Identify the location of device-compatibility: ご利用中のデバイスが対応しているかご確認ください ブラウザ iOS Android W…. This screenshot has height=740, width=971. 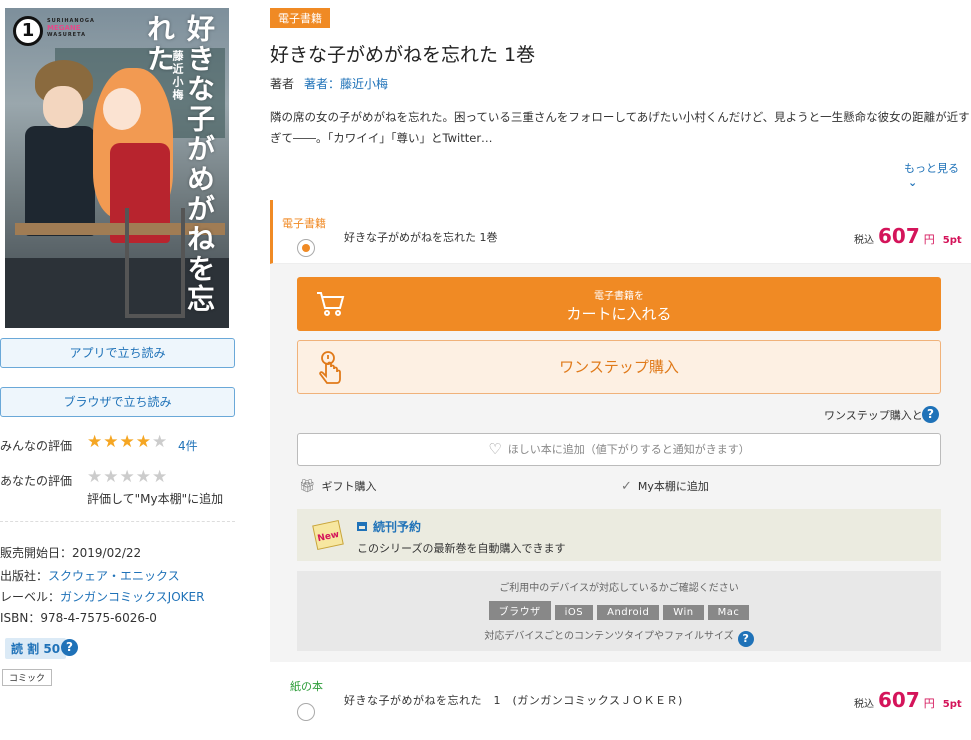
(619, 611).